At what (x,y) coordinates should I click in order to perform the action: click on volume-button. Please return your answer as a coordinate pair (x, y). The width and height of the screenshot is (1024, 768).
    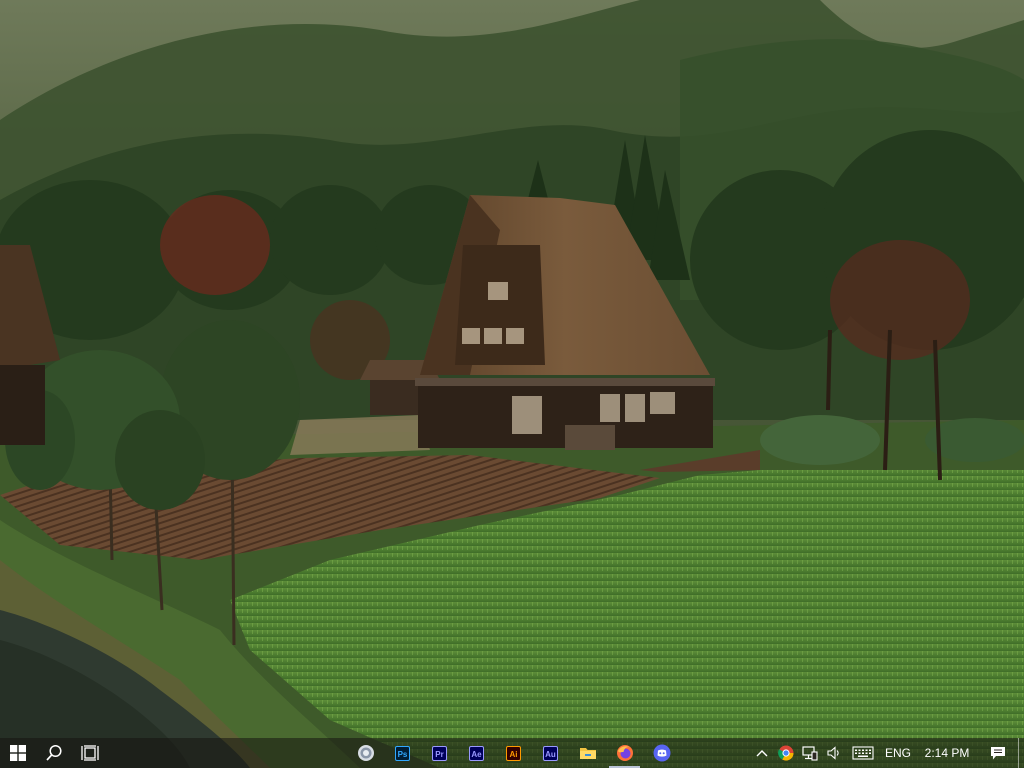
    Looking at the image, I should click on (834, 753).